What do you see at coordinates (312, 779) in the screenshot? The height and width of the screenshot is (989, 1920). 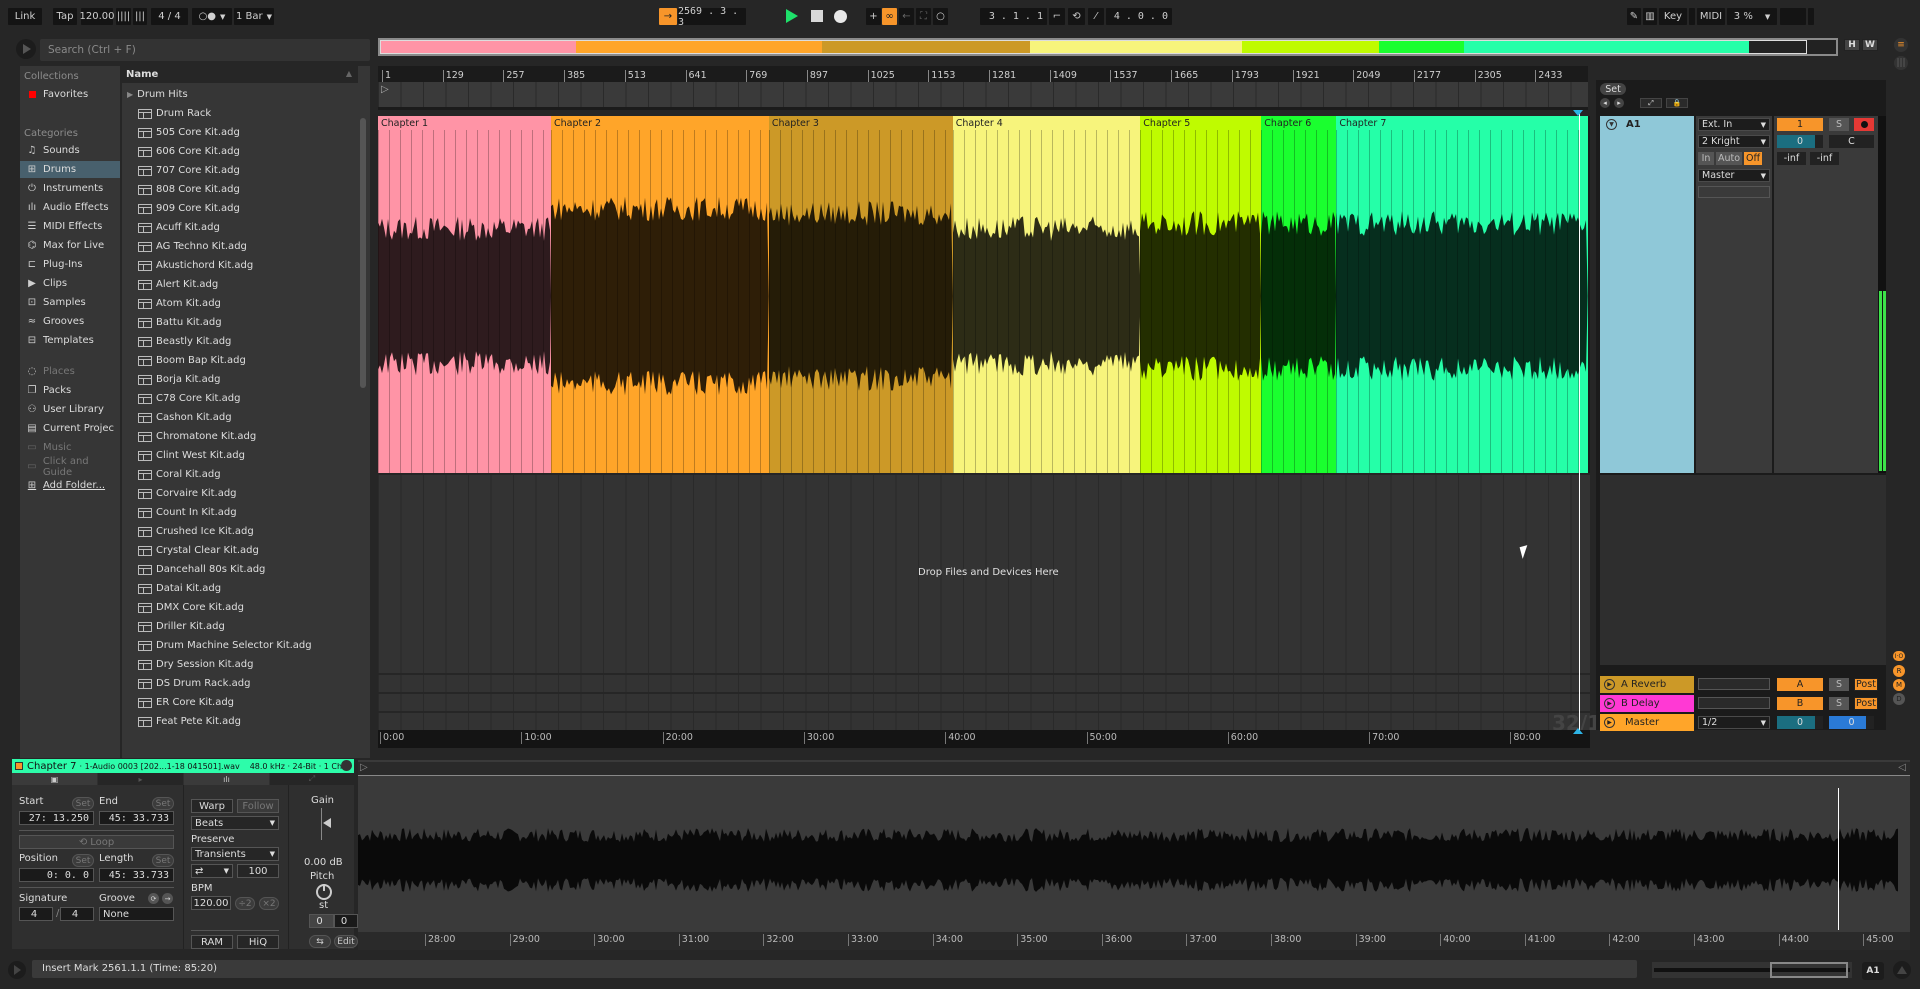 I see `tab-launch: ⤢` at bounding box center [312, 779].